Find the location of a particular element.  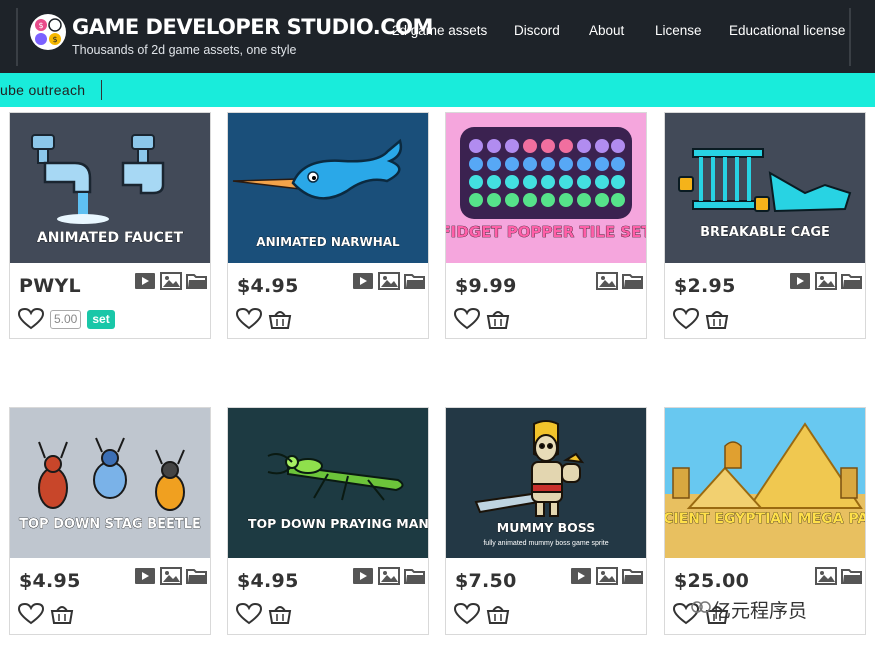

product-thumbnail: ANIMATED NARWHAL is located at coordinates (328, 188).